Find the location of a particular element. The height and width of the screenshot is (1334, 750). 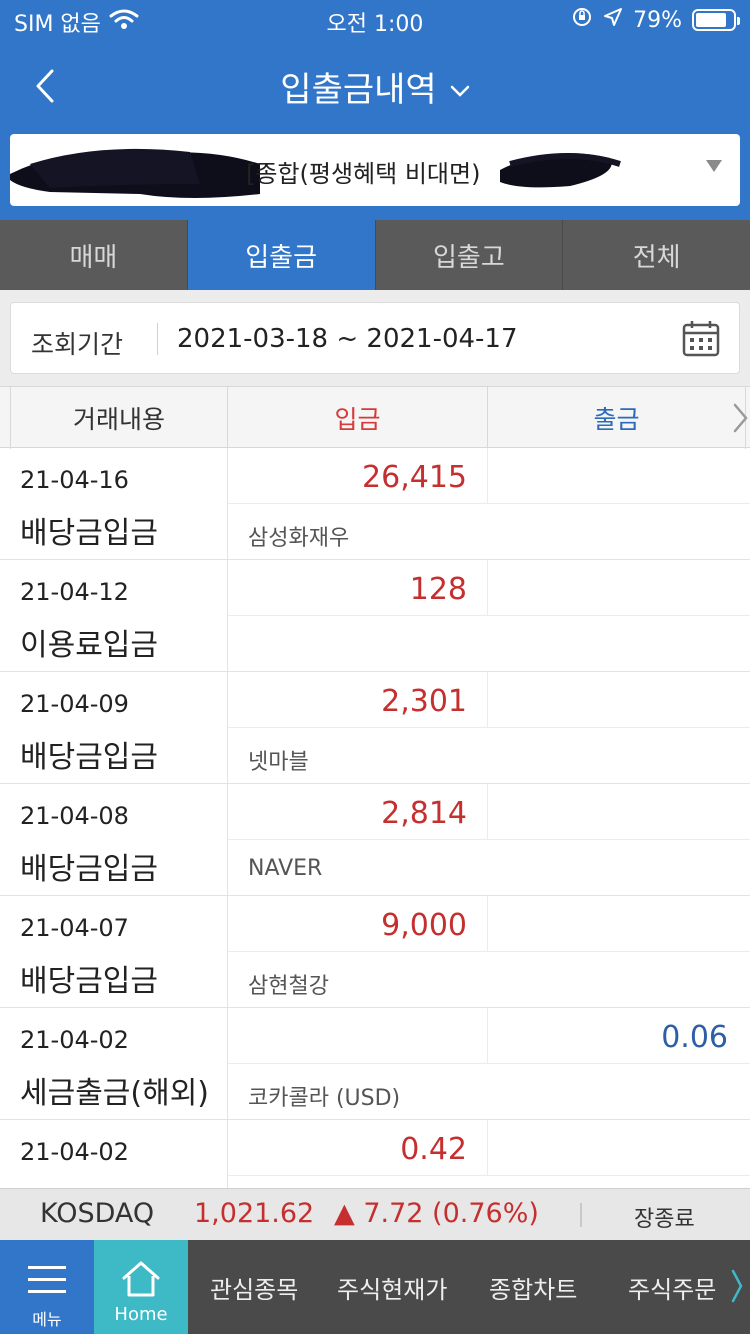

status-right: 79% is located at coordinates (655, 20).